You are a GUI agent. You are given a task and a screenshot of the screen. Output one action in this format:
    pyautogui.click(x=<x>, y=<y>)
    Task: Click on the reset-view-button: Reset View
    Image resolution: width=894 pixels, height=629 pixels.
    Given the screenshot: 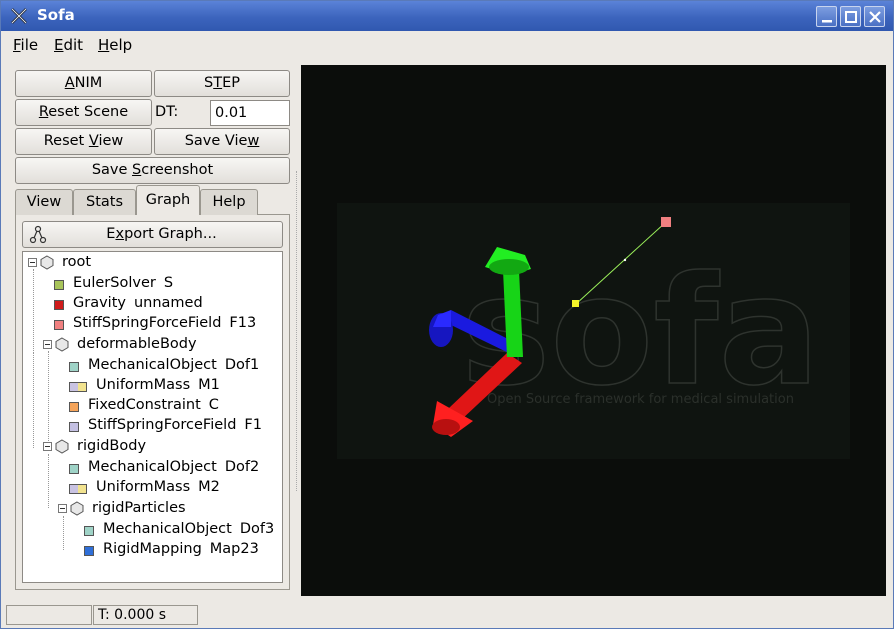 What is the action you would take?
    pyautogui.click(x=83, y=141)
    